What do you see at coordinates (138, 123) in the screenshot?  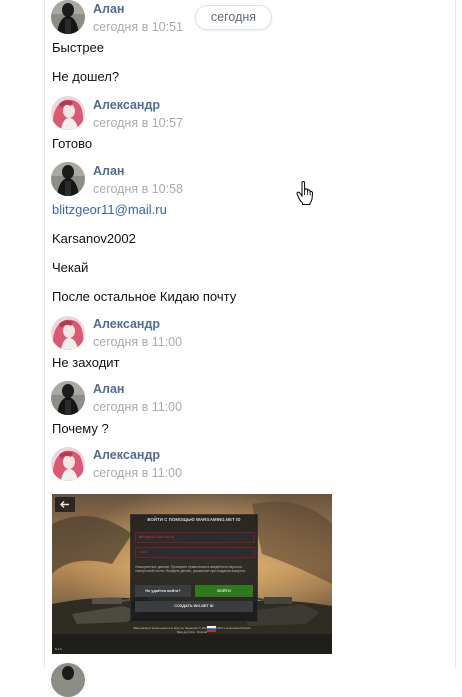 I see `message-time: сегодня в 10:57` at bounding box center [138, 123].